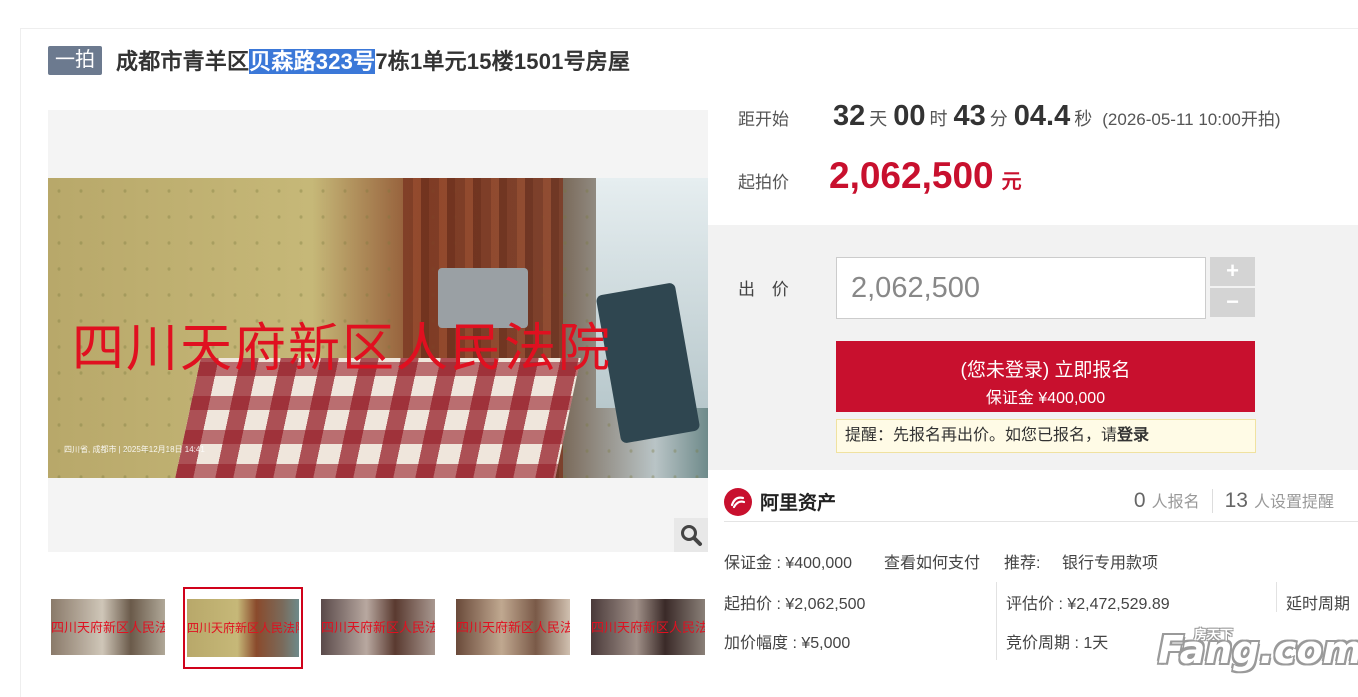 The width and height of the screenshot is (1358, 697). Describe the element at coordinates (1110, 561) in the screenshot. I see `bank-payment-link: 银行专用款项` at that location.